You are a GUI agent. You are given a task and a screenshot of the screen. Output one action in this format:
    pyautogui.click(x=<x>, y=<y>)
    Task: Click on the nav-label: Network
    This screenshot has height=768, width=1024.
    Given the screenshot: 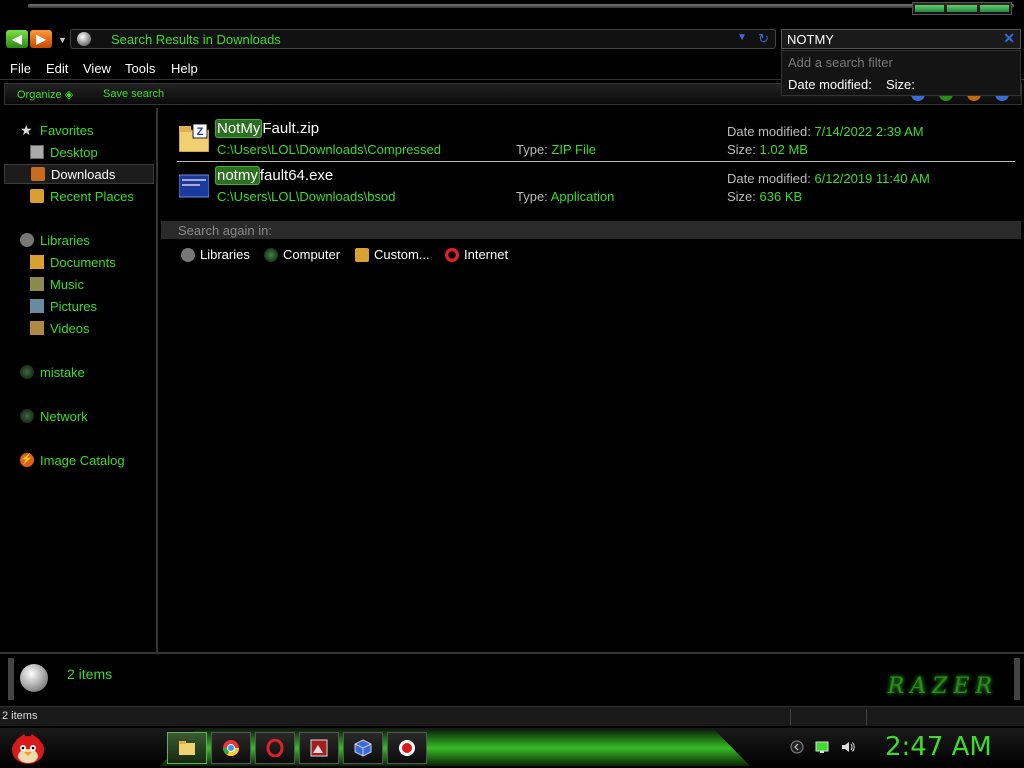 What is the action you would take?
    pyautogui.click(x=64, y=416)
    